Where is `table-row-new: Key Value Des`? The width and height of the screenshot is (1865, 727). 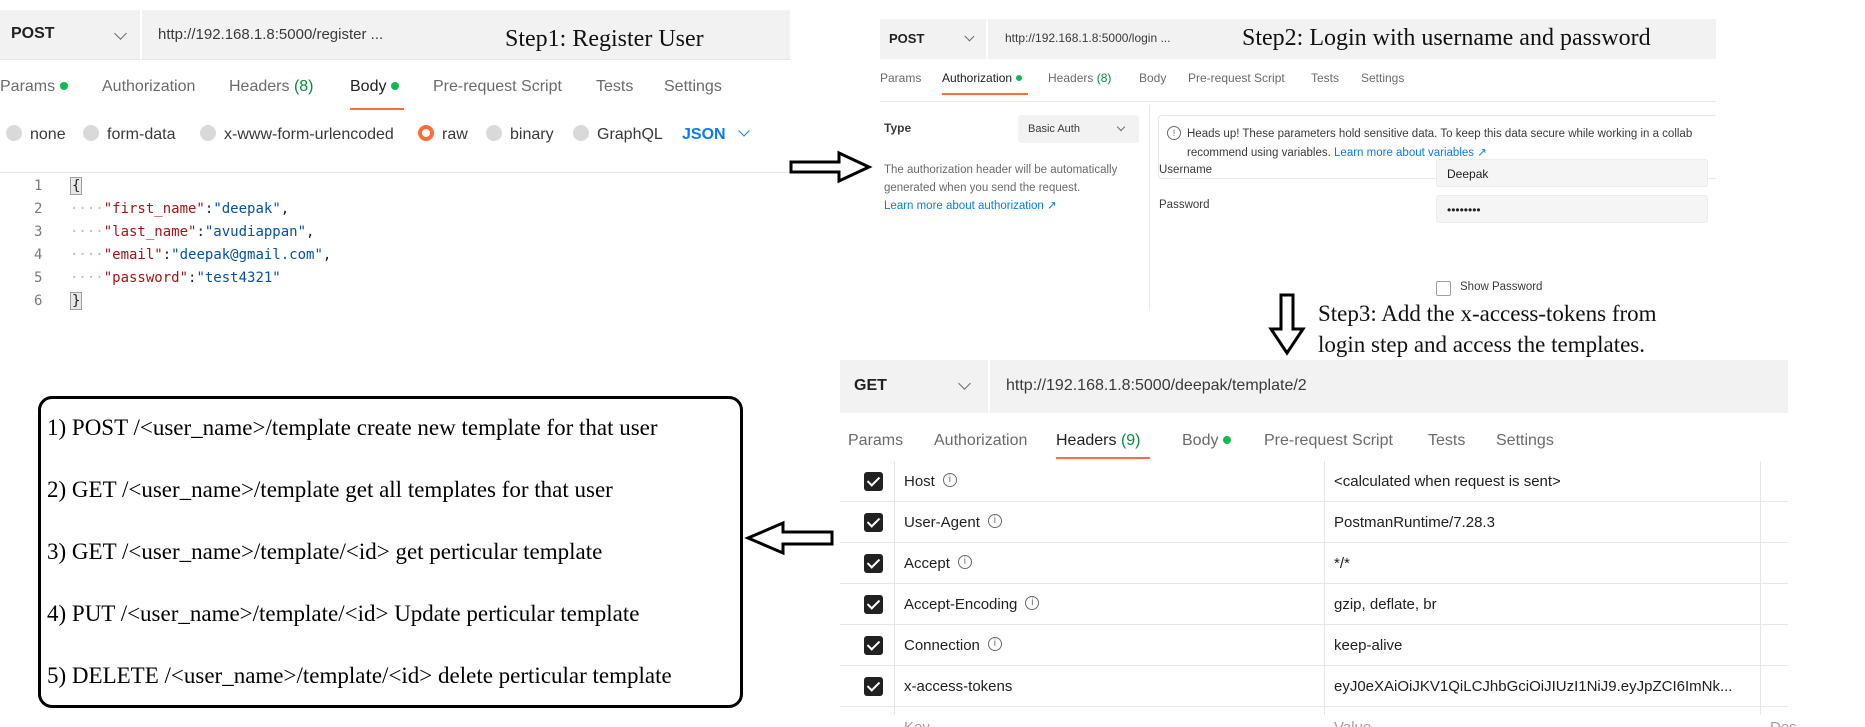 table-row-new: Key Value Des is located at coordinates (1318, 717).